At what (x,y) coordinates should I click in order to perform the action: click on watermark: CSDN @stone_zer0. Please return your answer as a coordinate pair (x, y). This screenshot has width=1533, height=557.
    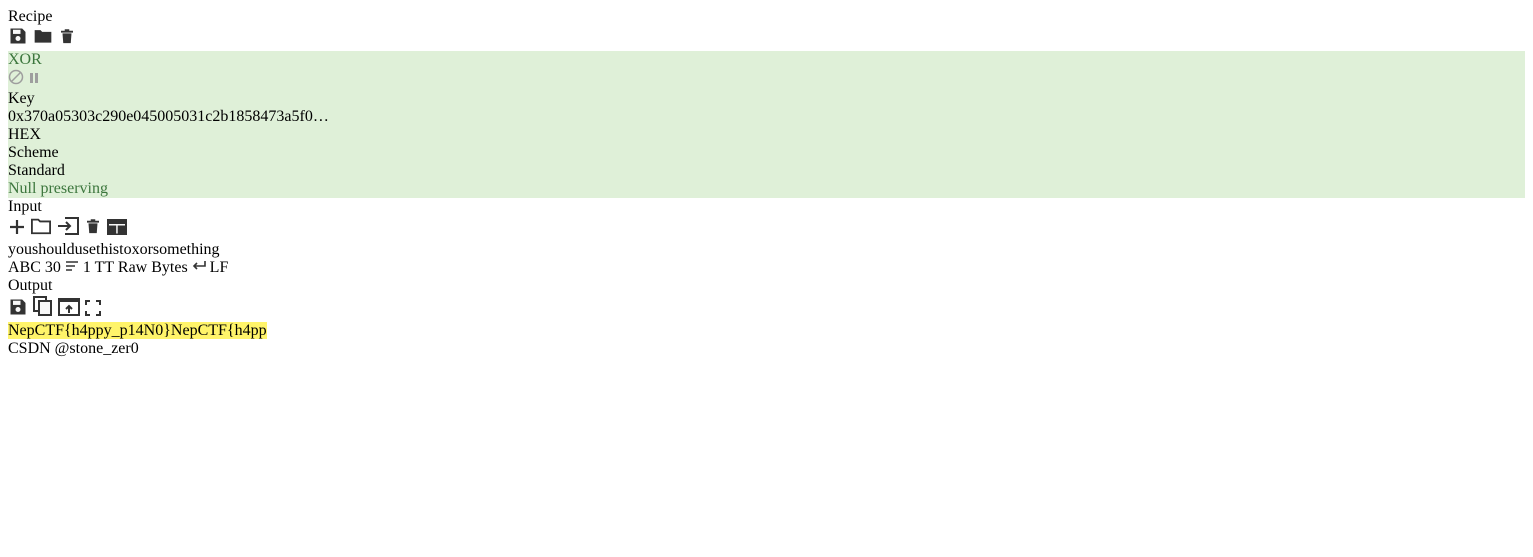
    Looking at the image, I should click on (73, 348).